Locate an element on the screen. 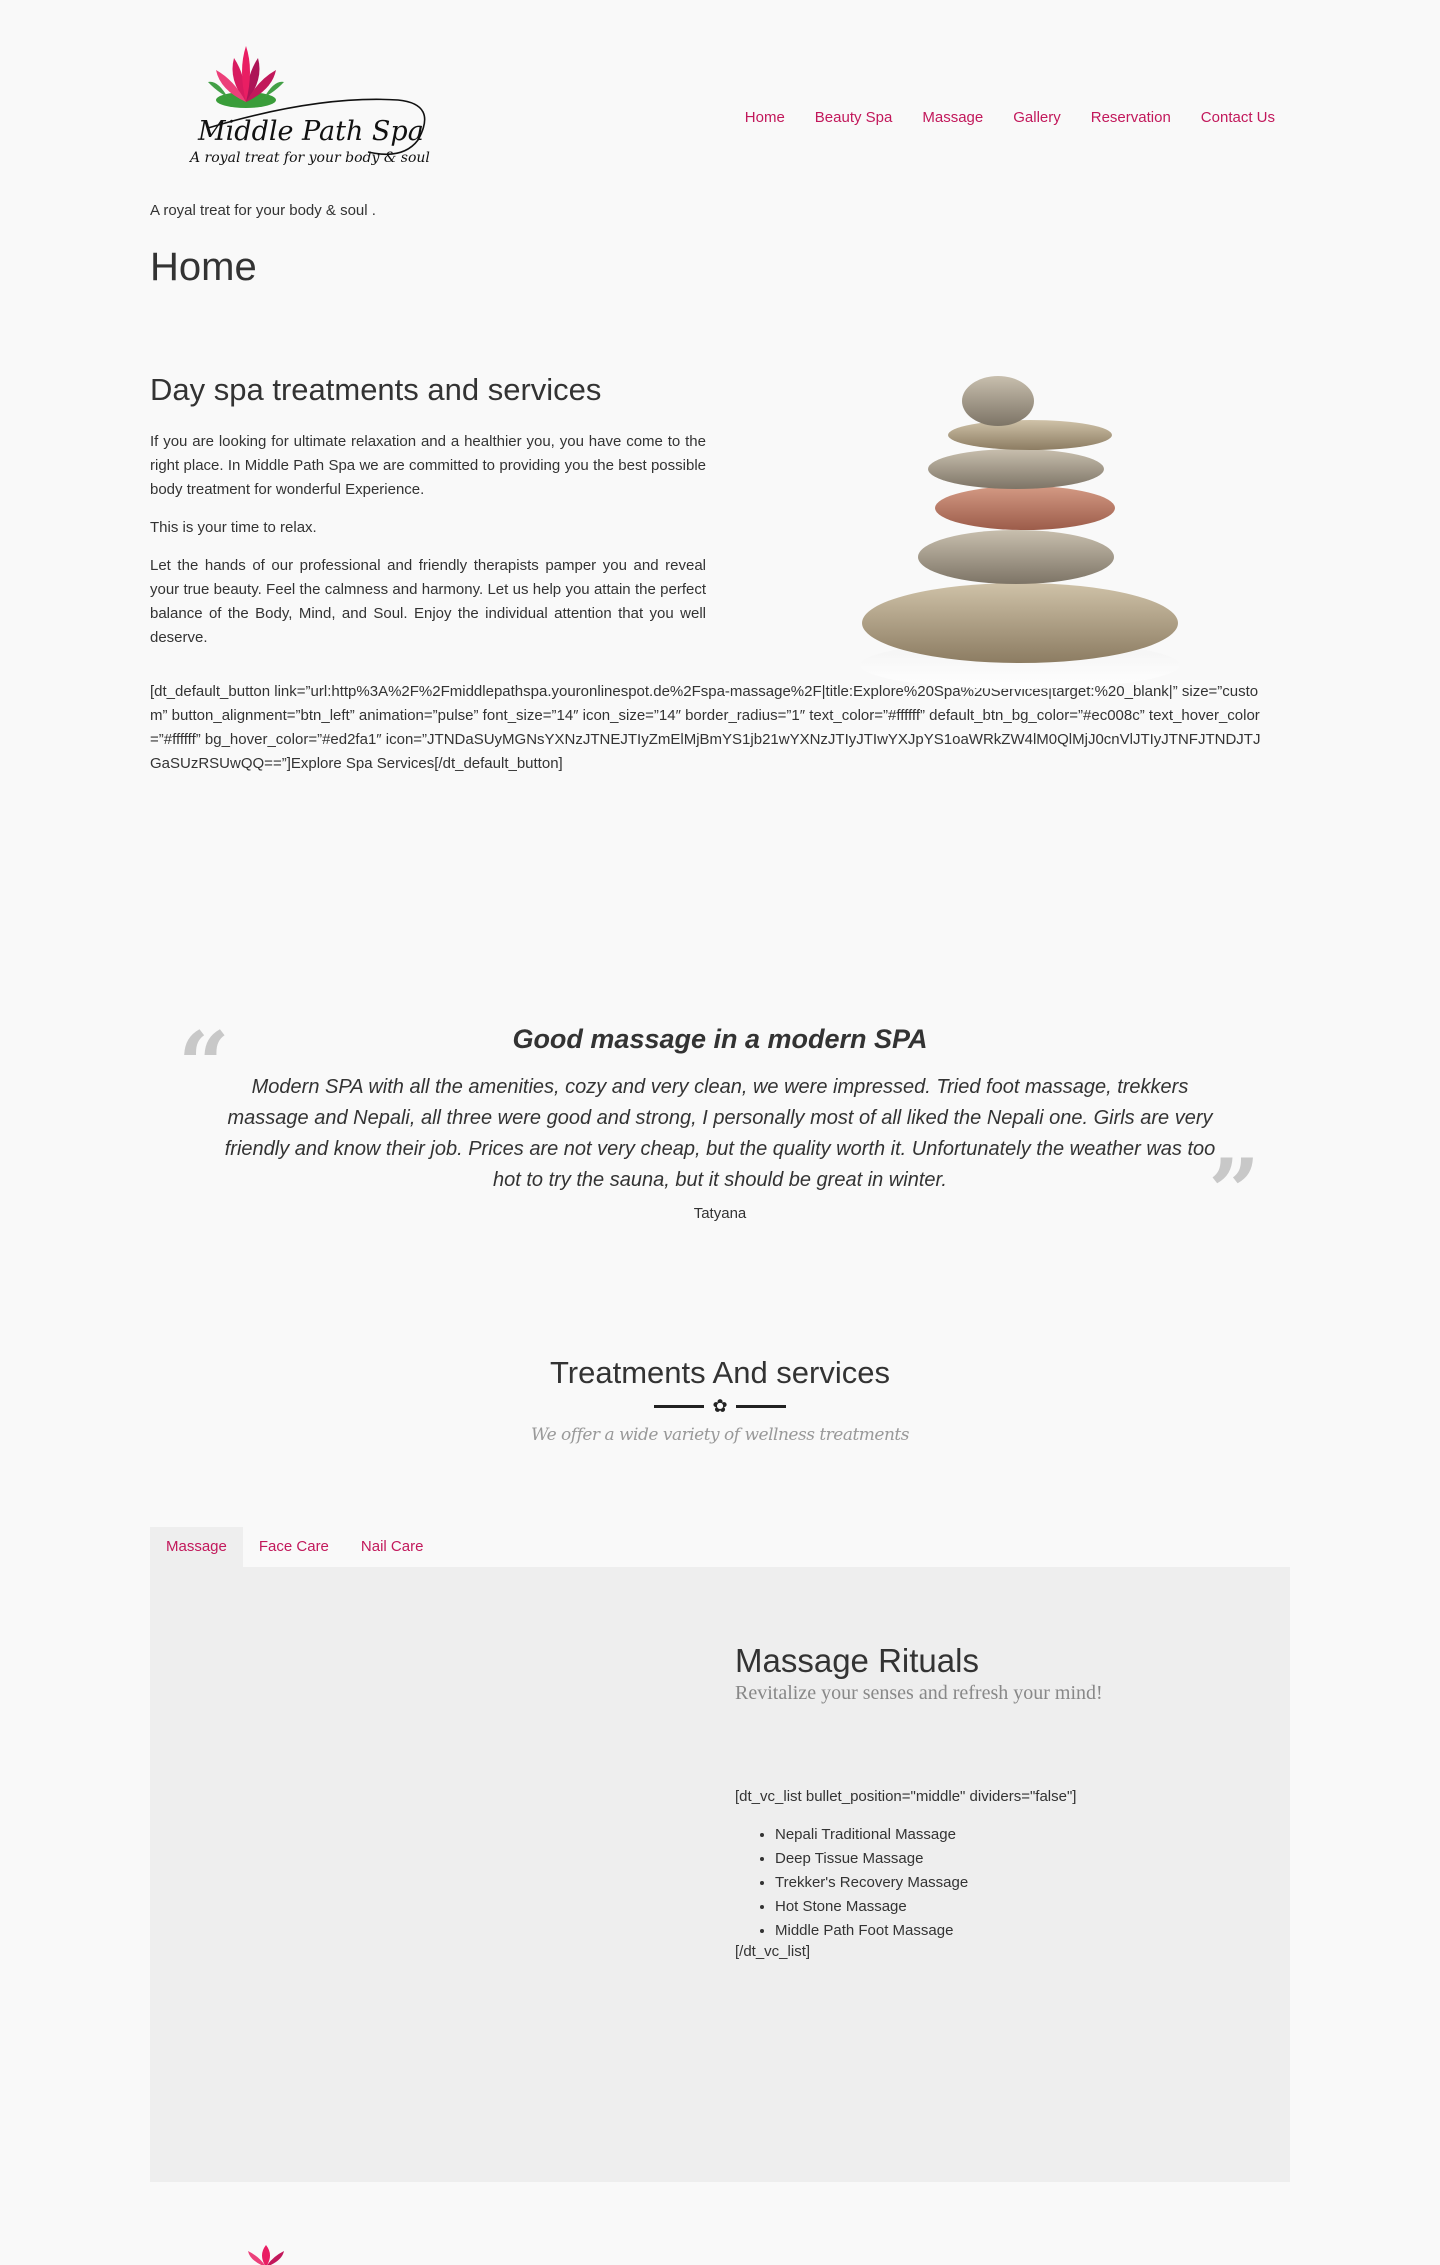 The width and height of the screenshot is (1440, 2265). treatment-tabs: Massage Face Care Nail Care is located at coordinates (294, 1547).